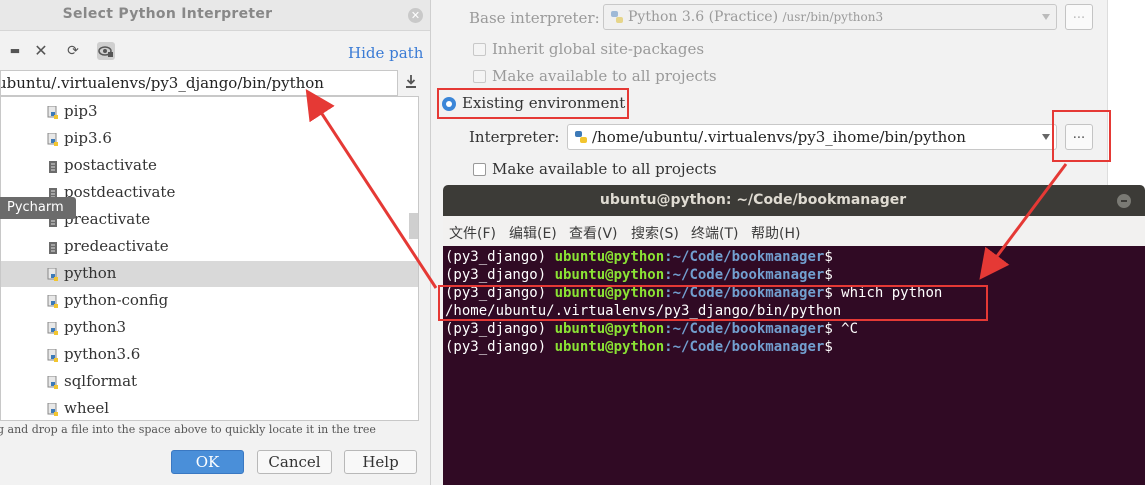  What do you see at coordinates (598, 49) in the screenshot?
I see `inherit-packages-label: Inherit global site-packages` at bounding box center [598, 49].